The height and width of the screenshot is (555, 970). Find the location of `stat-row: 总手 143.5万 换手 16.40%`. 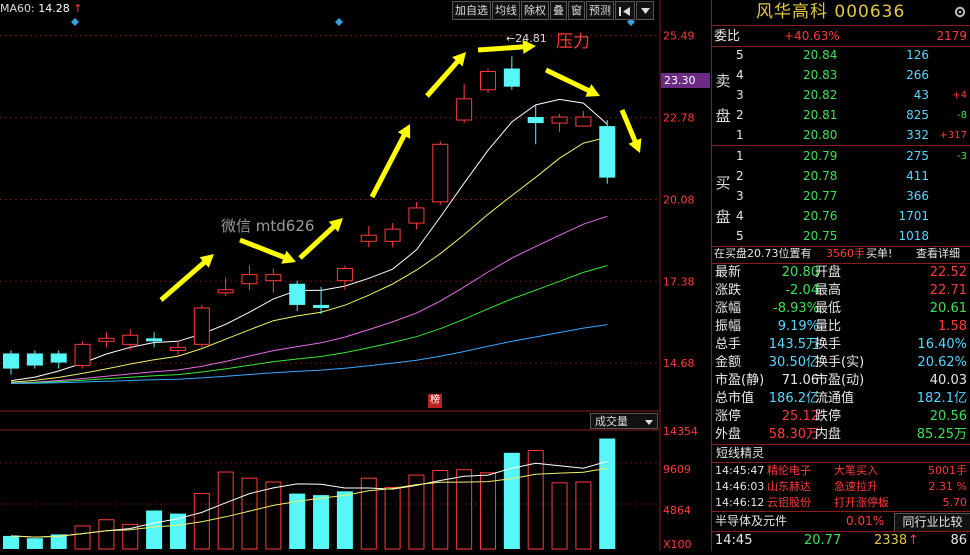

stat-row: 总手 143.5万 换手 16.40% is located at coordinates (841, 344).